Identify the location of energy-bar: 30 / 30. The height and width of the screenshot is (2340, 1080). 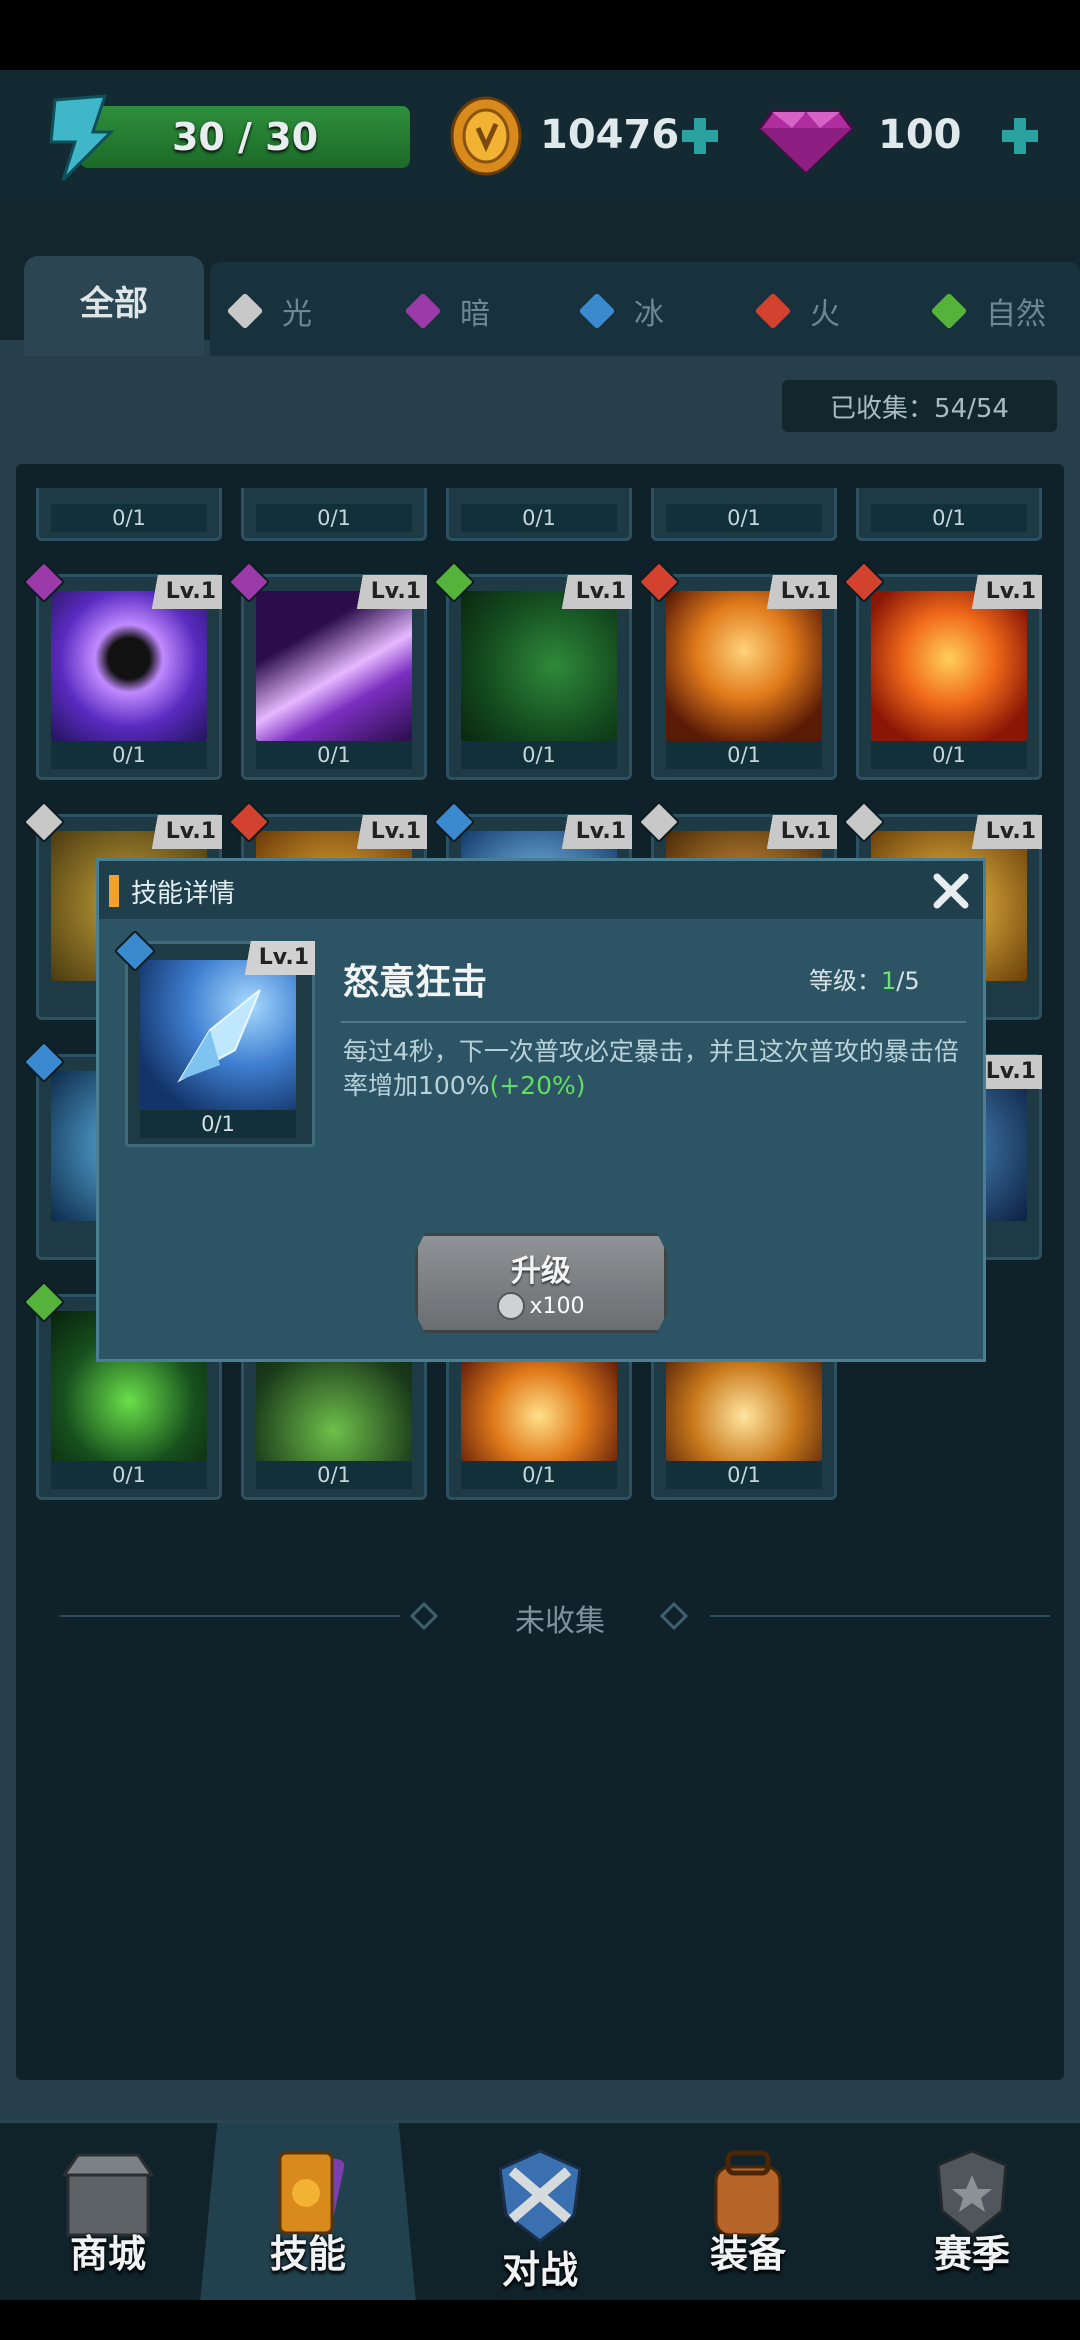
(245, 137).